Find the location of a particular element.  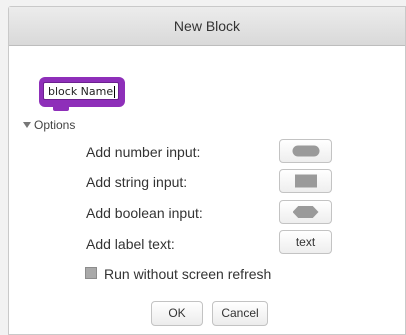

add-string-input-button is located at coordinates (305, 181).